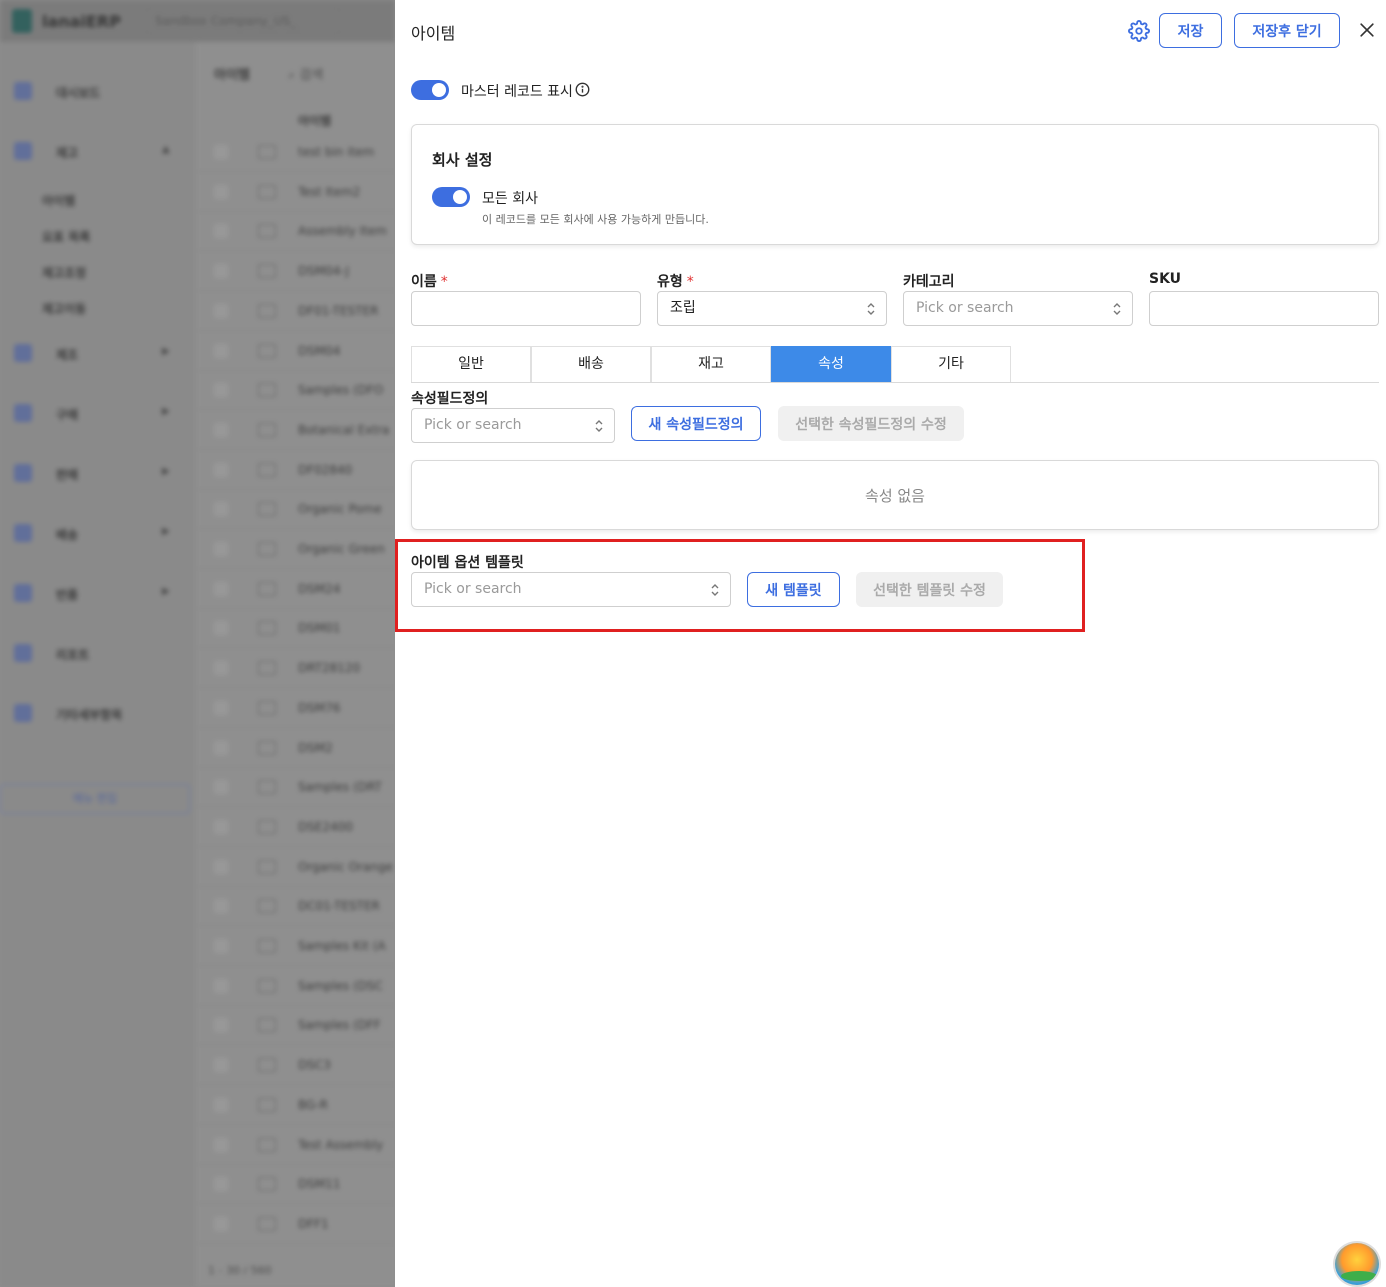 The image size is (1386, 1287). What do you see at coordinates (582, 89) in the screenshot?
I see `info-icon` at bounding box center [582, 89].